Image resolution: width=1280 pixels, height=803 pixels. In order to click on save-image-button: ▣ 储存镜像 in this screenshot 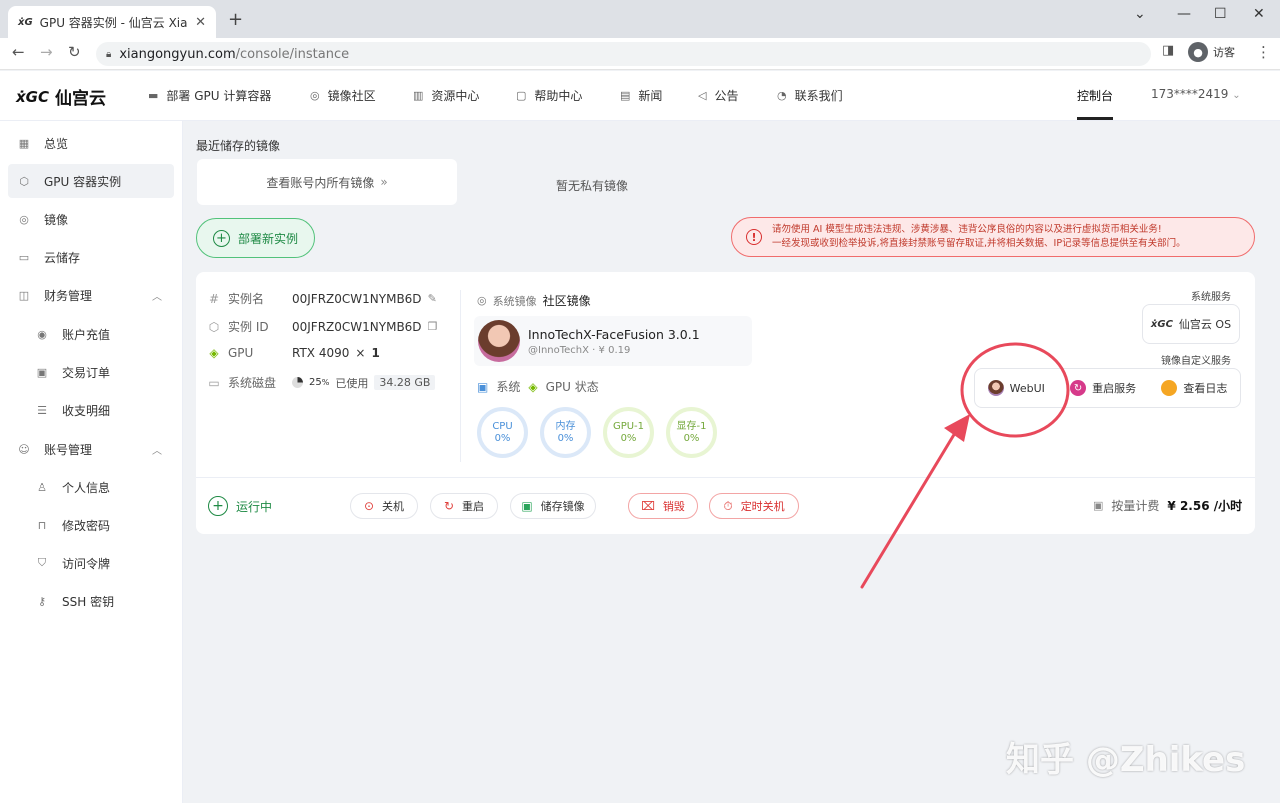, I will do `click(553, 506)`.